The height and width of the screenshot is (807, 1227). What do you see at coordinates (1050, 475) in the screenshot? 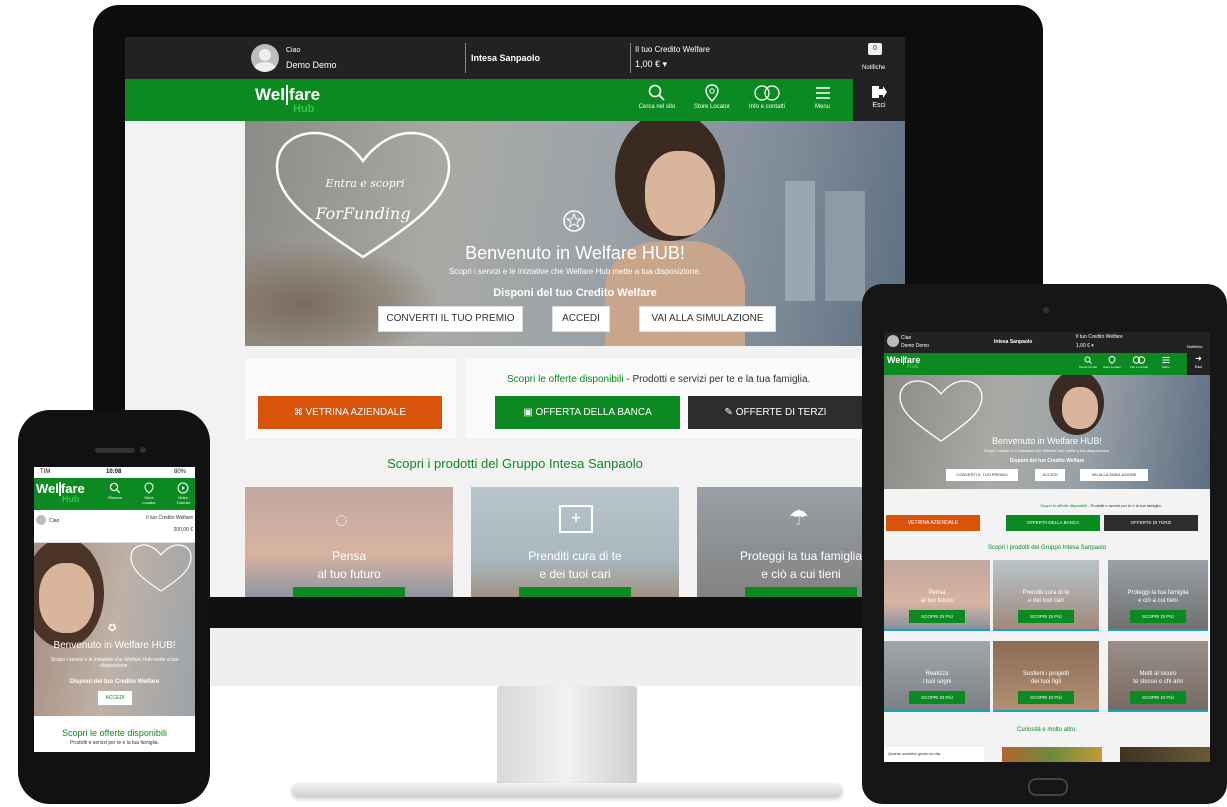
I see `tablet-login-button: ACCEDI` at bounding box center [1050, 475].